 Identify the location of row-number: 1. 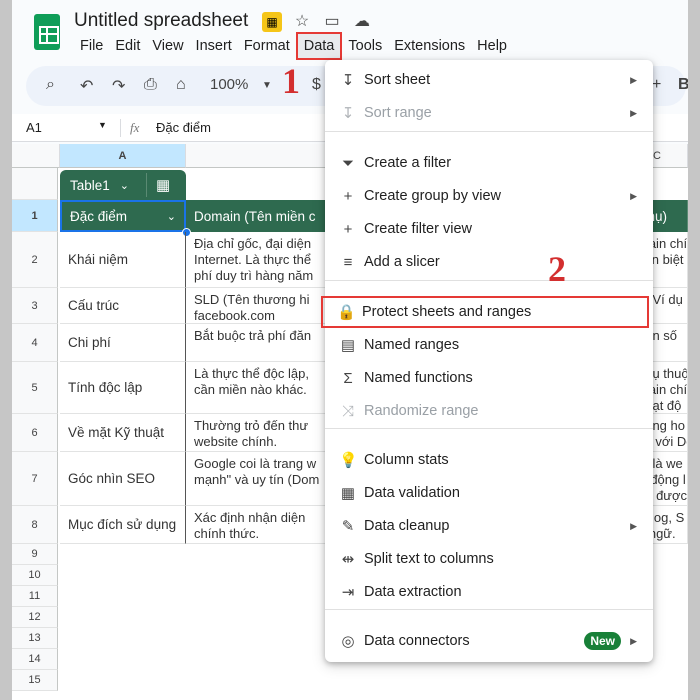
(35, 216).